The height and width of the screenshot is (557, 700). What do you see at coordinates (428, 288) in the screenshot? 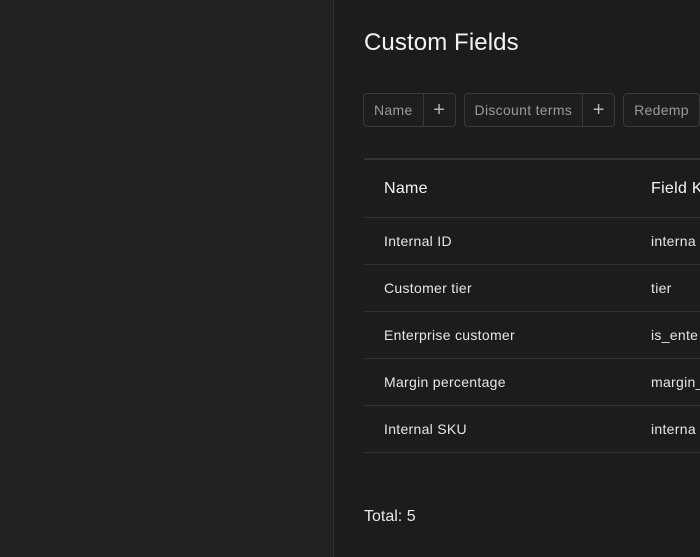
I see `cell-name: Customer tier` at bounding box center [428, 288].